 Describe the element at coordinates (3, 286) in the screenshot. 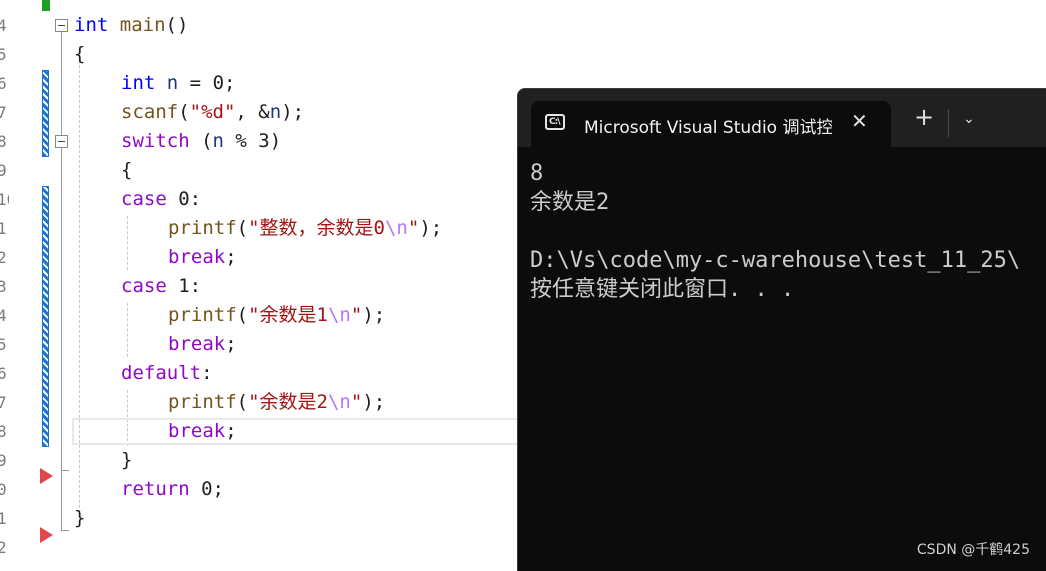

I see `line-number: 3` at that location.